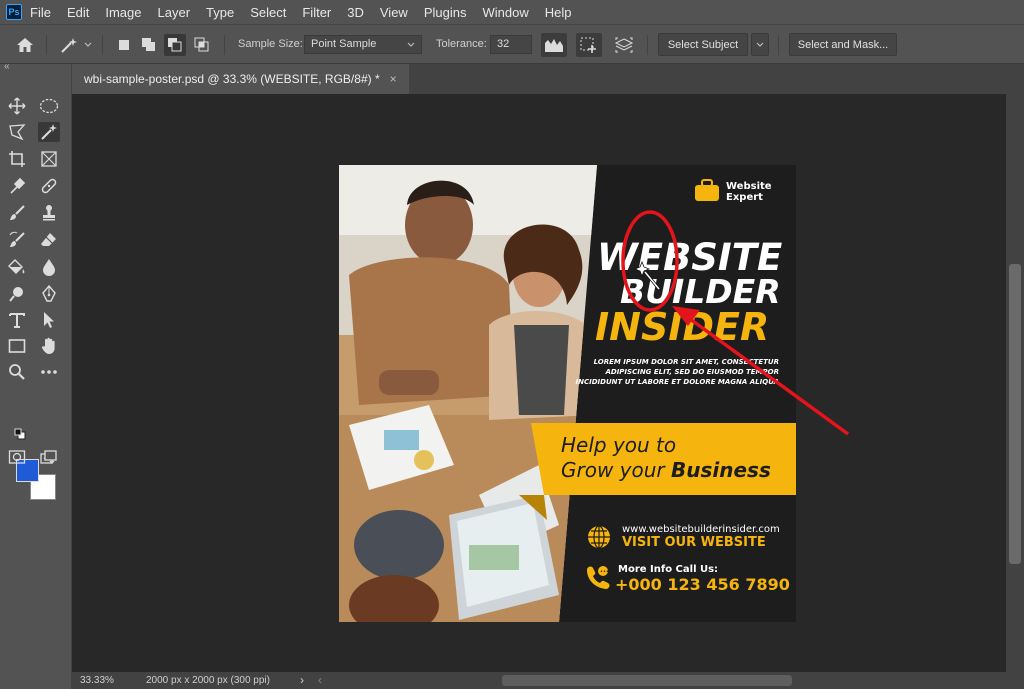 The image size is (1024, 689). I want to click on select-subject-dropdown, so click(760, 44).